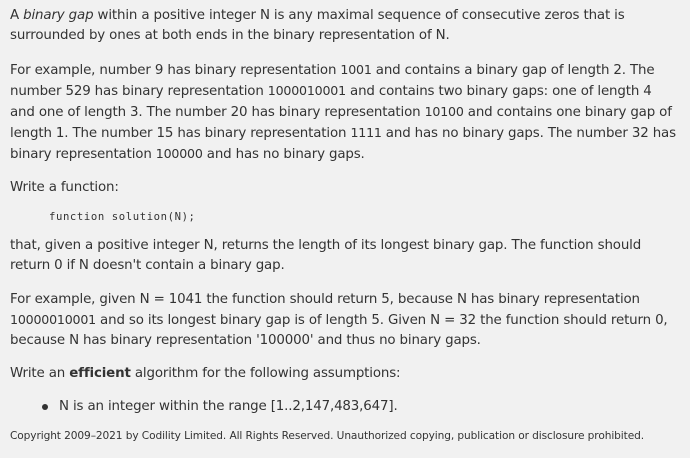 The width and height of the screenshot is (690, 458). Describe the element at coordinates (122, 217) in the screenshot. I see `code-signature: function solution(N);` at that location.